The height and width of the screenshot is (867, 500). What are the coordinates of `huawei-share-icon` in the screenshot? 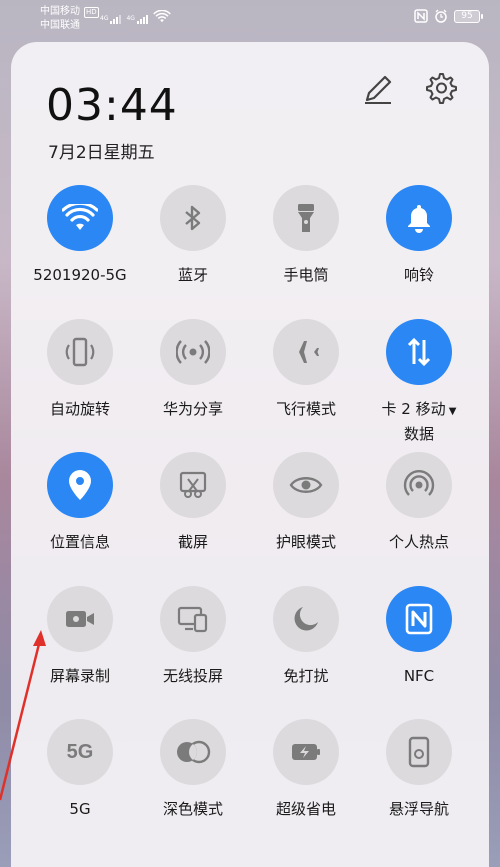 It's located at (193, 352).